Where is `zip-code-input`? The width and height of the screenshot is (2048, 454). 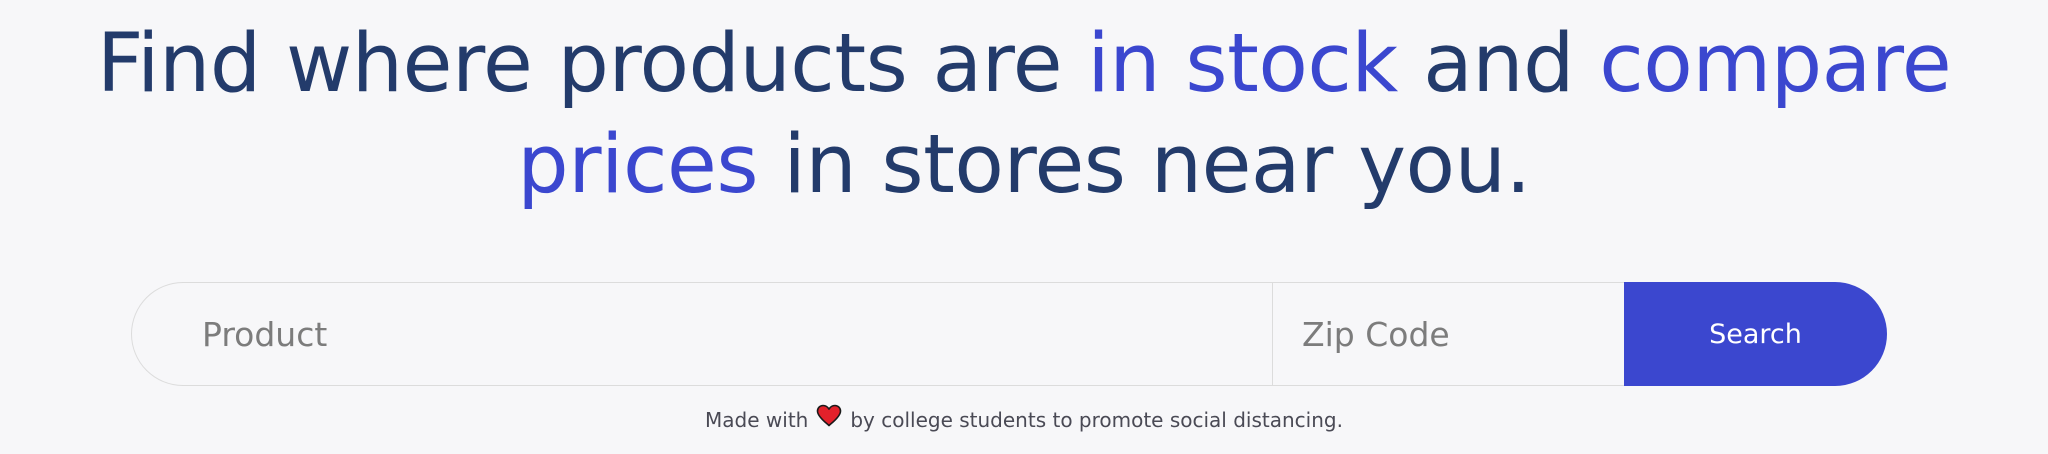
zip-code-input is located at coordinates (1448, 334).